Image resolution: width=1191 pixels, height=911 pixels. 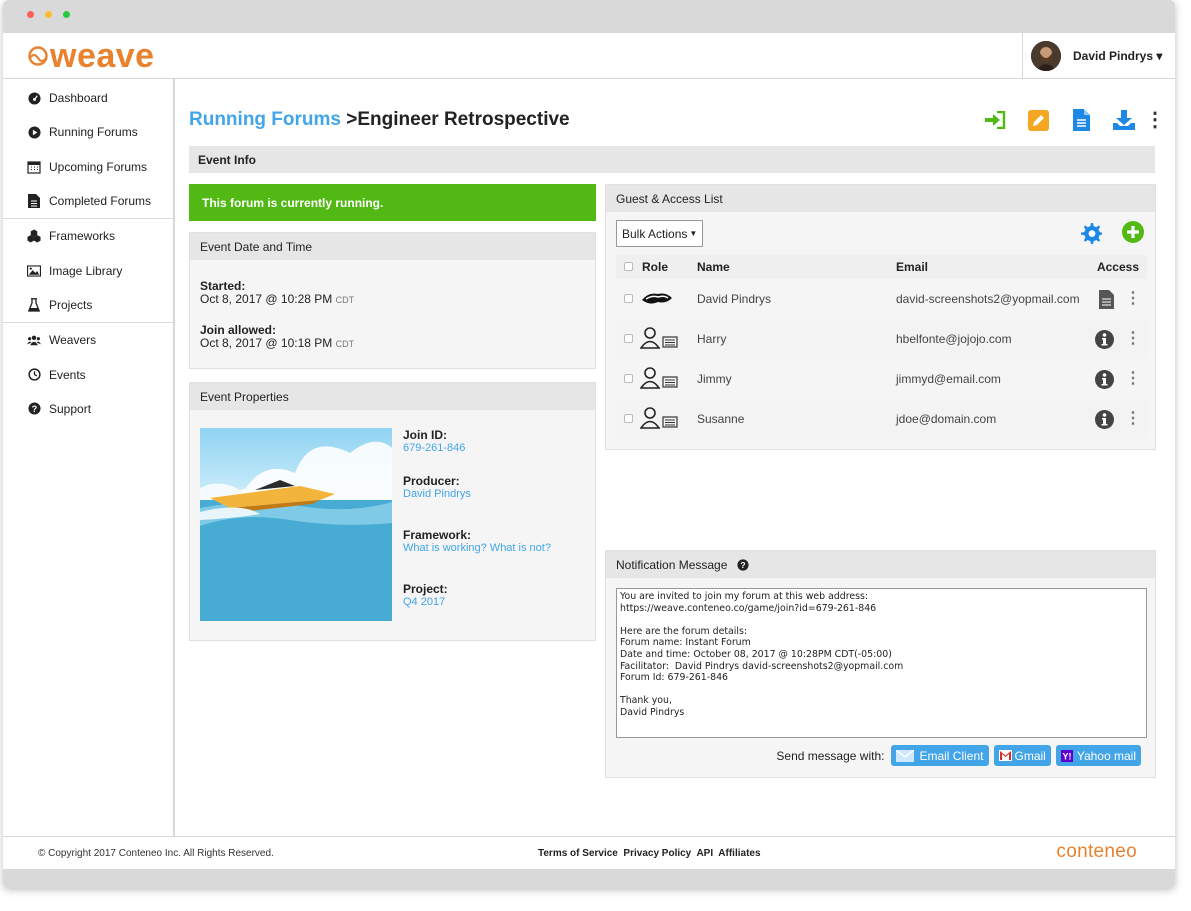 What do you see at coordinates (30, 14) in the screenshot?
I see `close-window-button` at bounding box center [30, 14].